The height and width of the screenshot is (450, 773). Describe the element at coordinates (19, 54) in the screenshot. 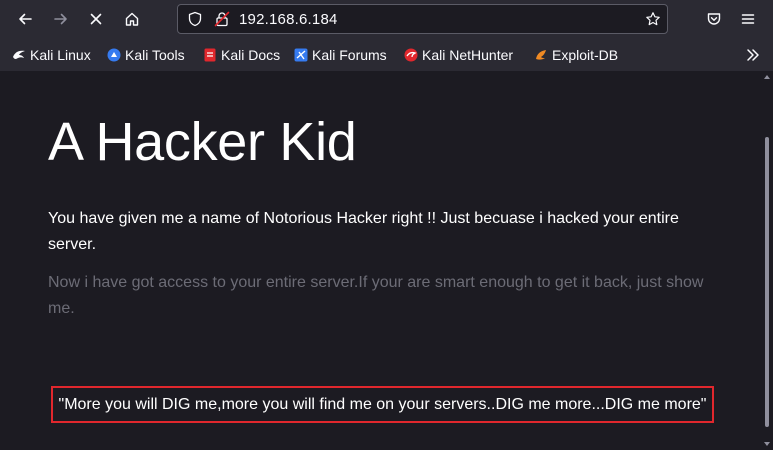

I see `kali-dragon-icon` at that location.